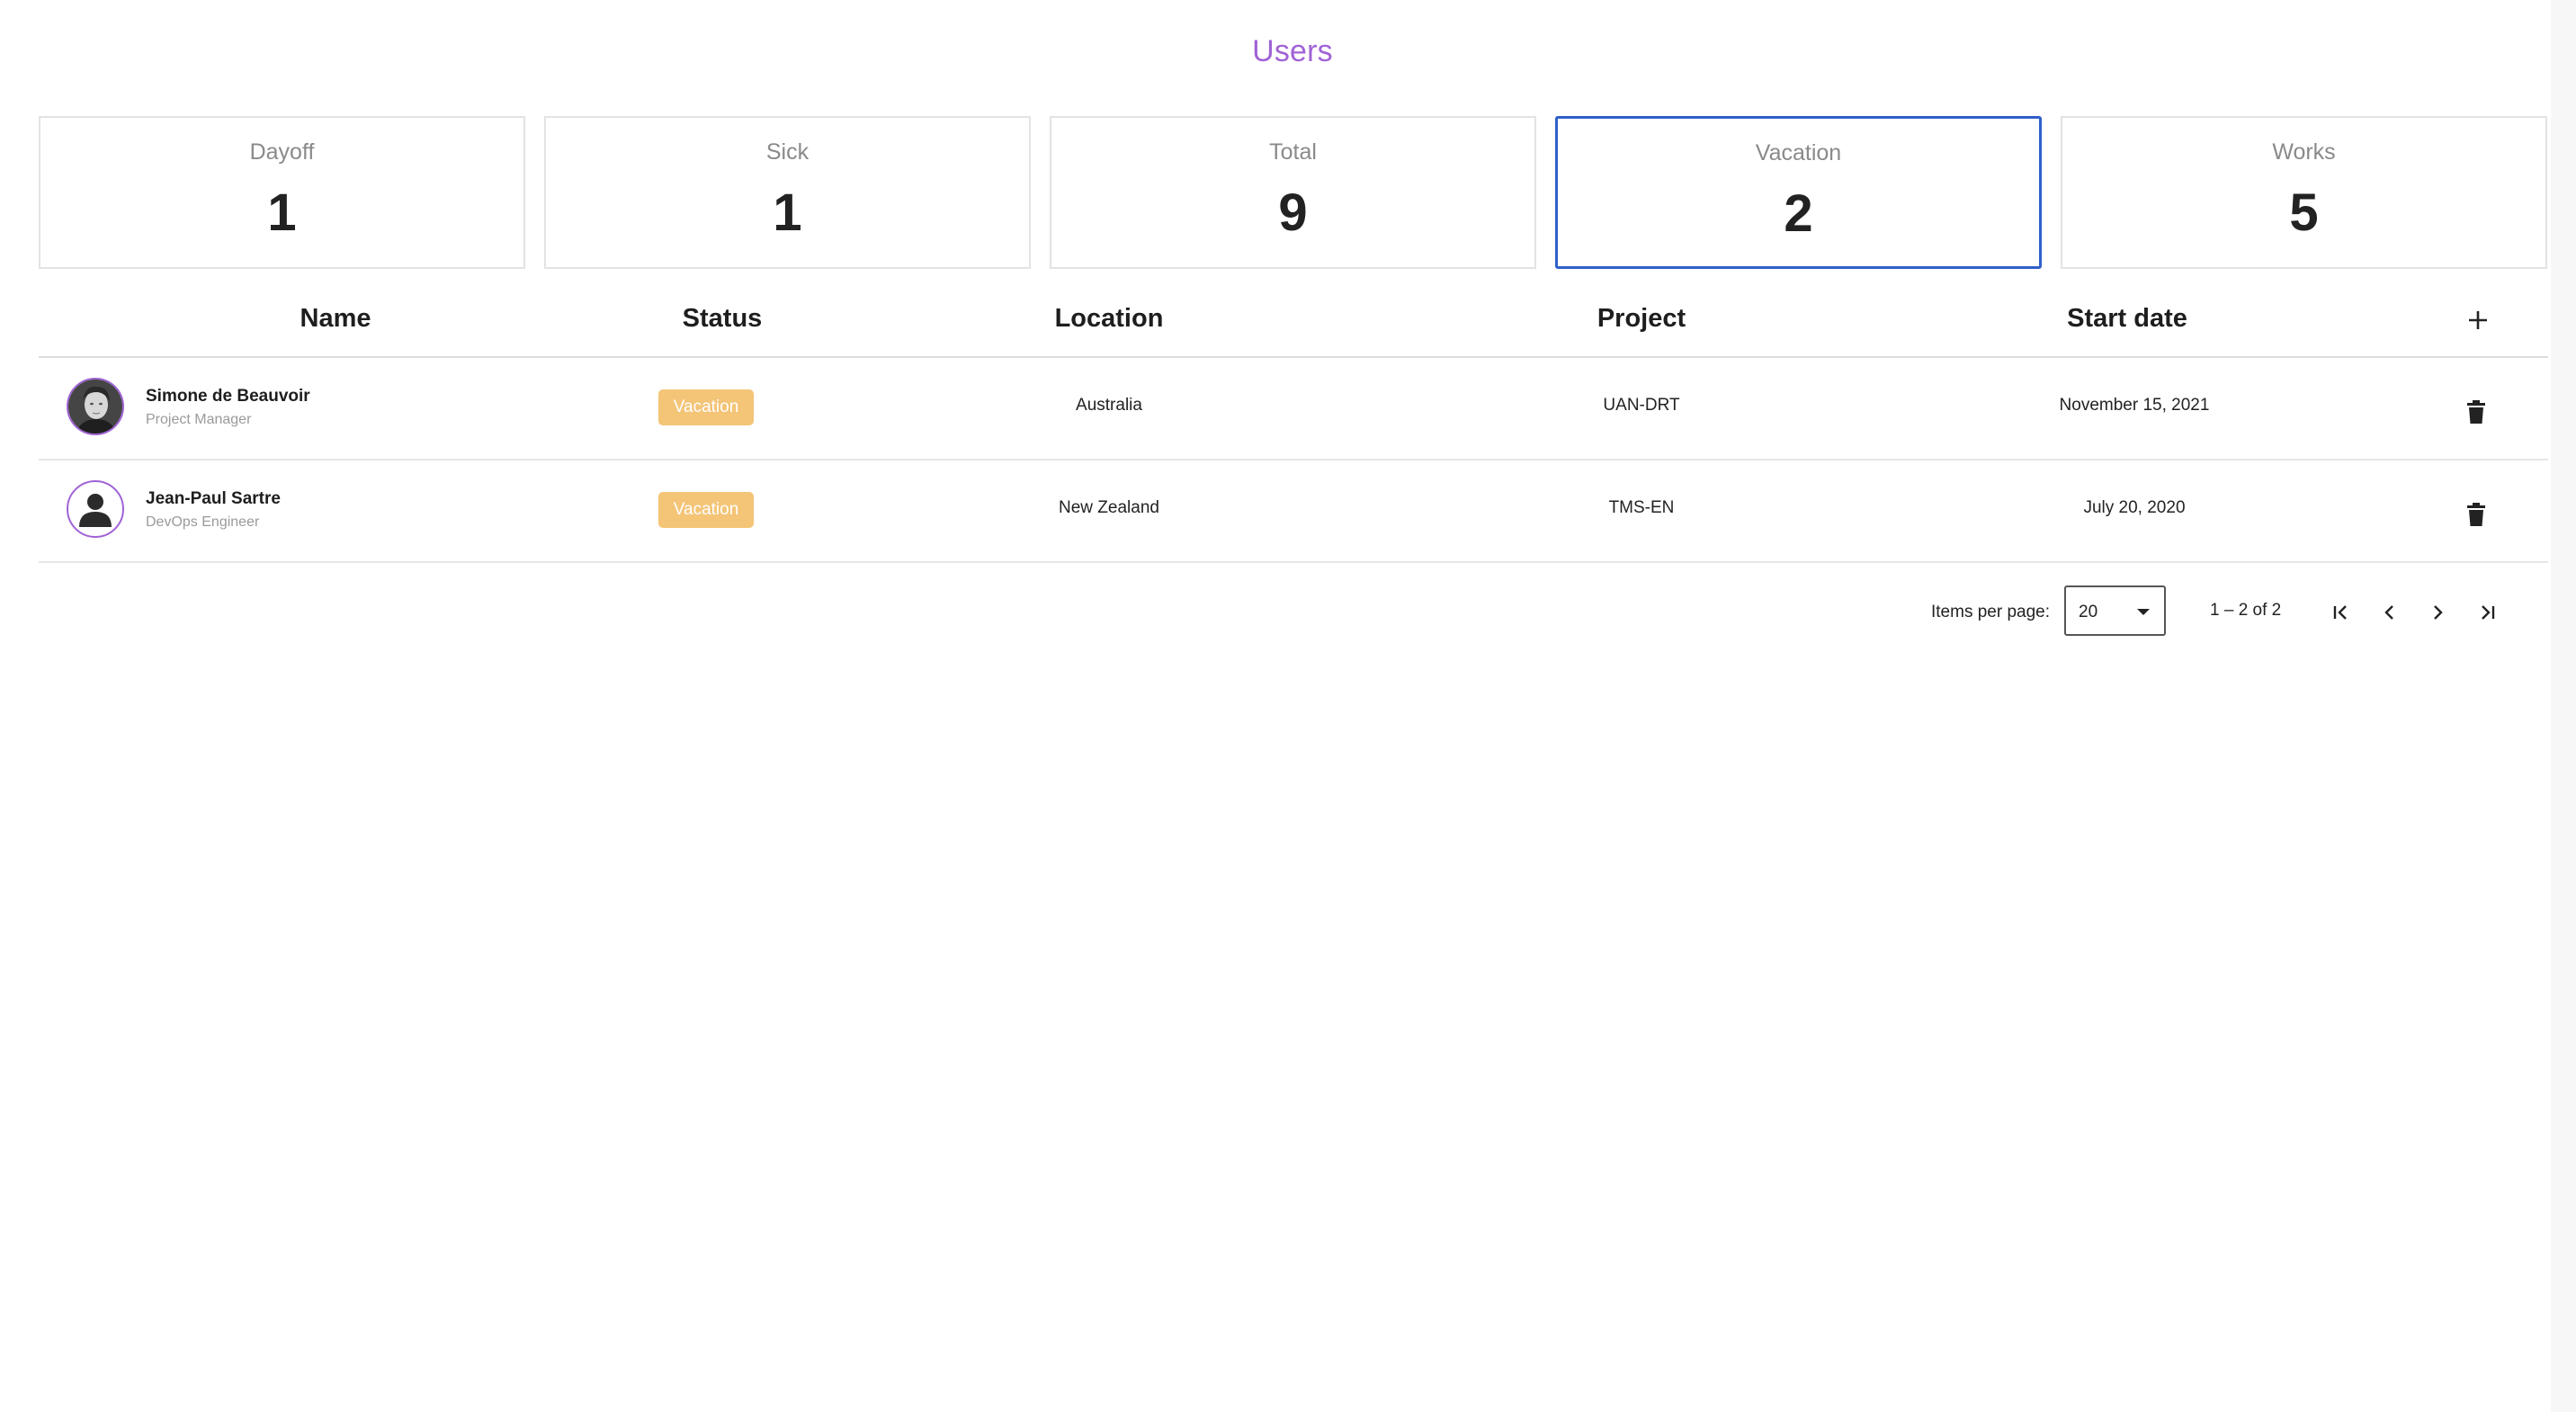 The height and width of the screenshot is (1412, 2576). Describe the element at coordinates (1293, 212) in the screenshot. I see `stat-value: 9` at that location.